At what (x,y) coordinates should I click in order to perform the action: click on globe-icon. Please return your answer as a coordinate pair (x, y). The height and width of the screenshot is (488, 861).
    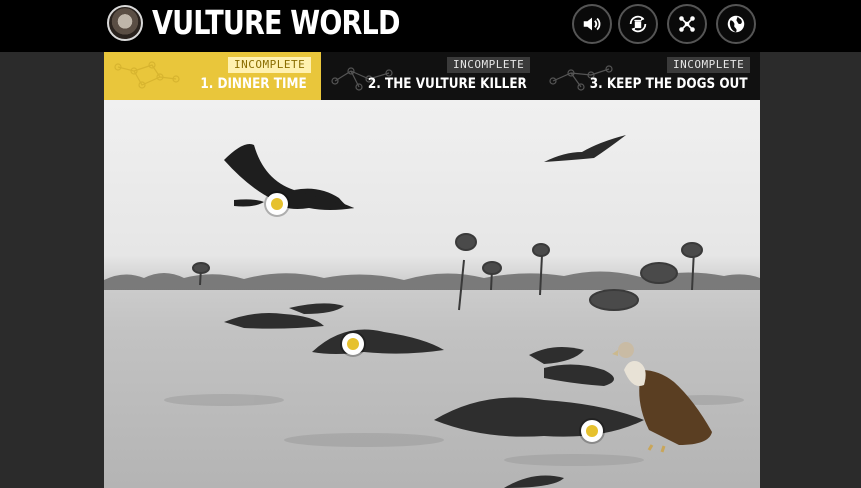
    Looking at the image, I should click on (736, 24).